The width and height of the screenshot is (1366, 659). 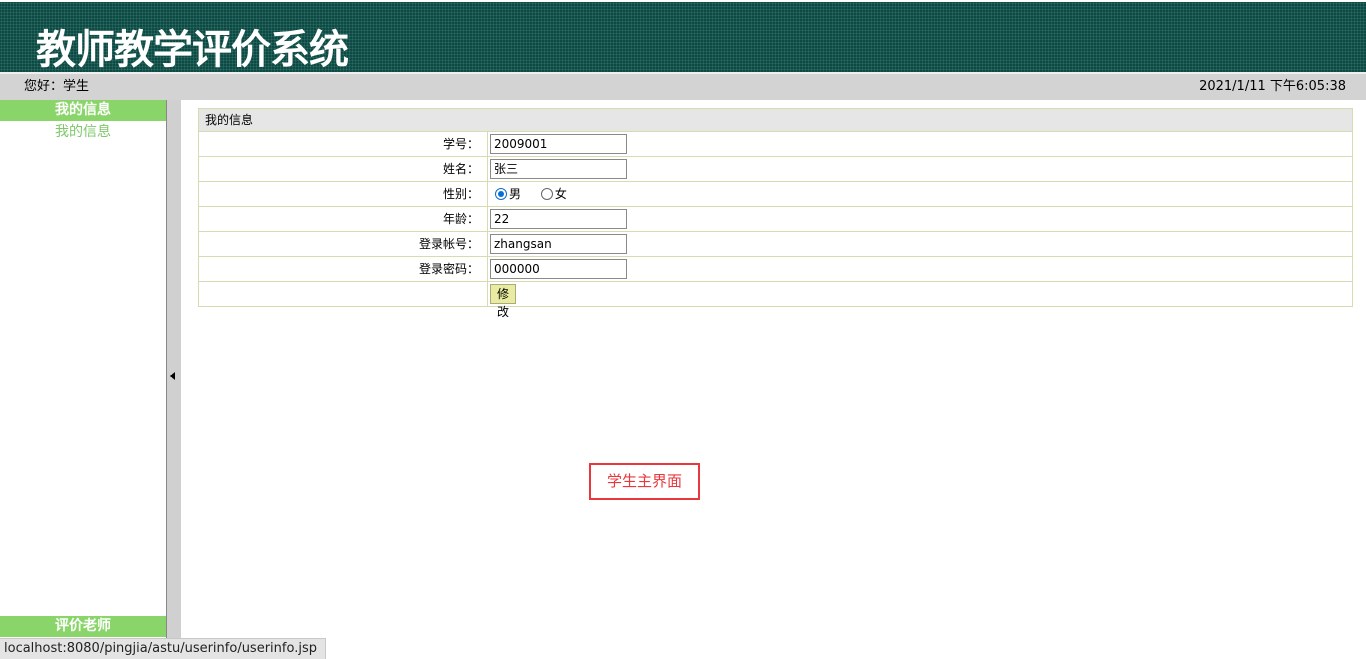 What do you see at coordinates (343, 269) in the screenshot?
I see `field-label: 登录密码：` at bounding box center [343, 269].